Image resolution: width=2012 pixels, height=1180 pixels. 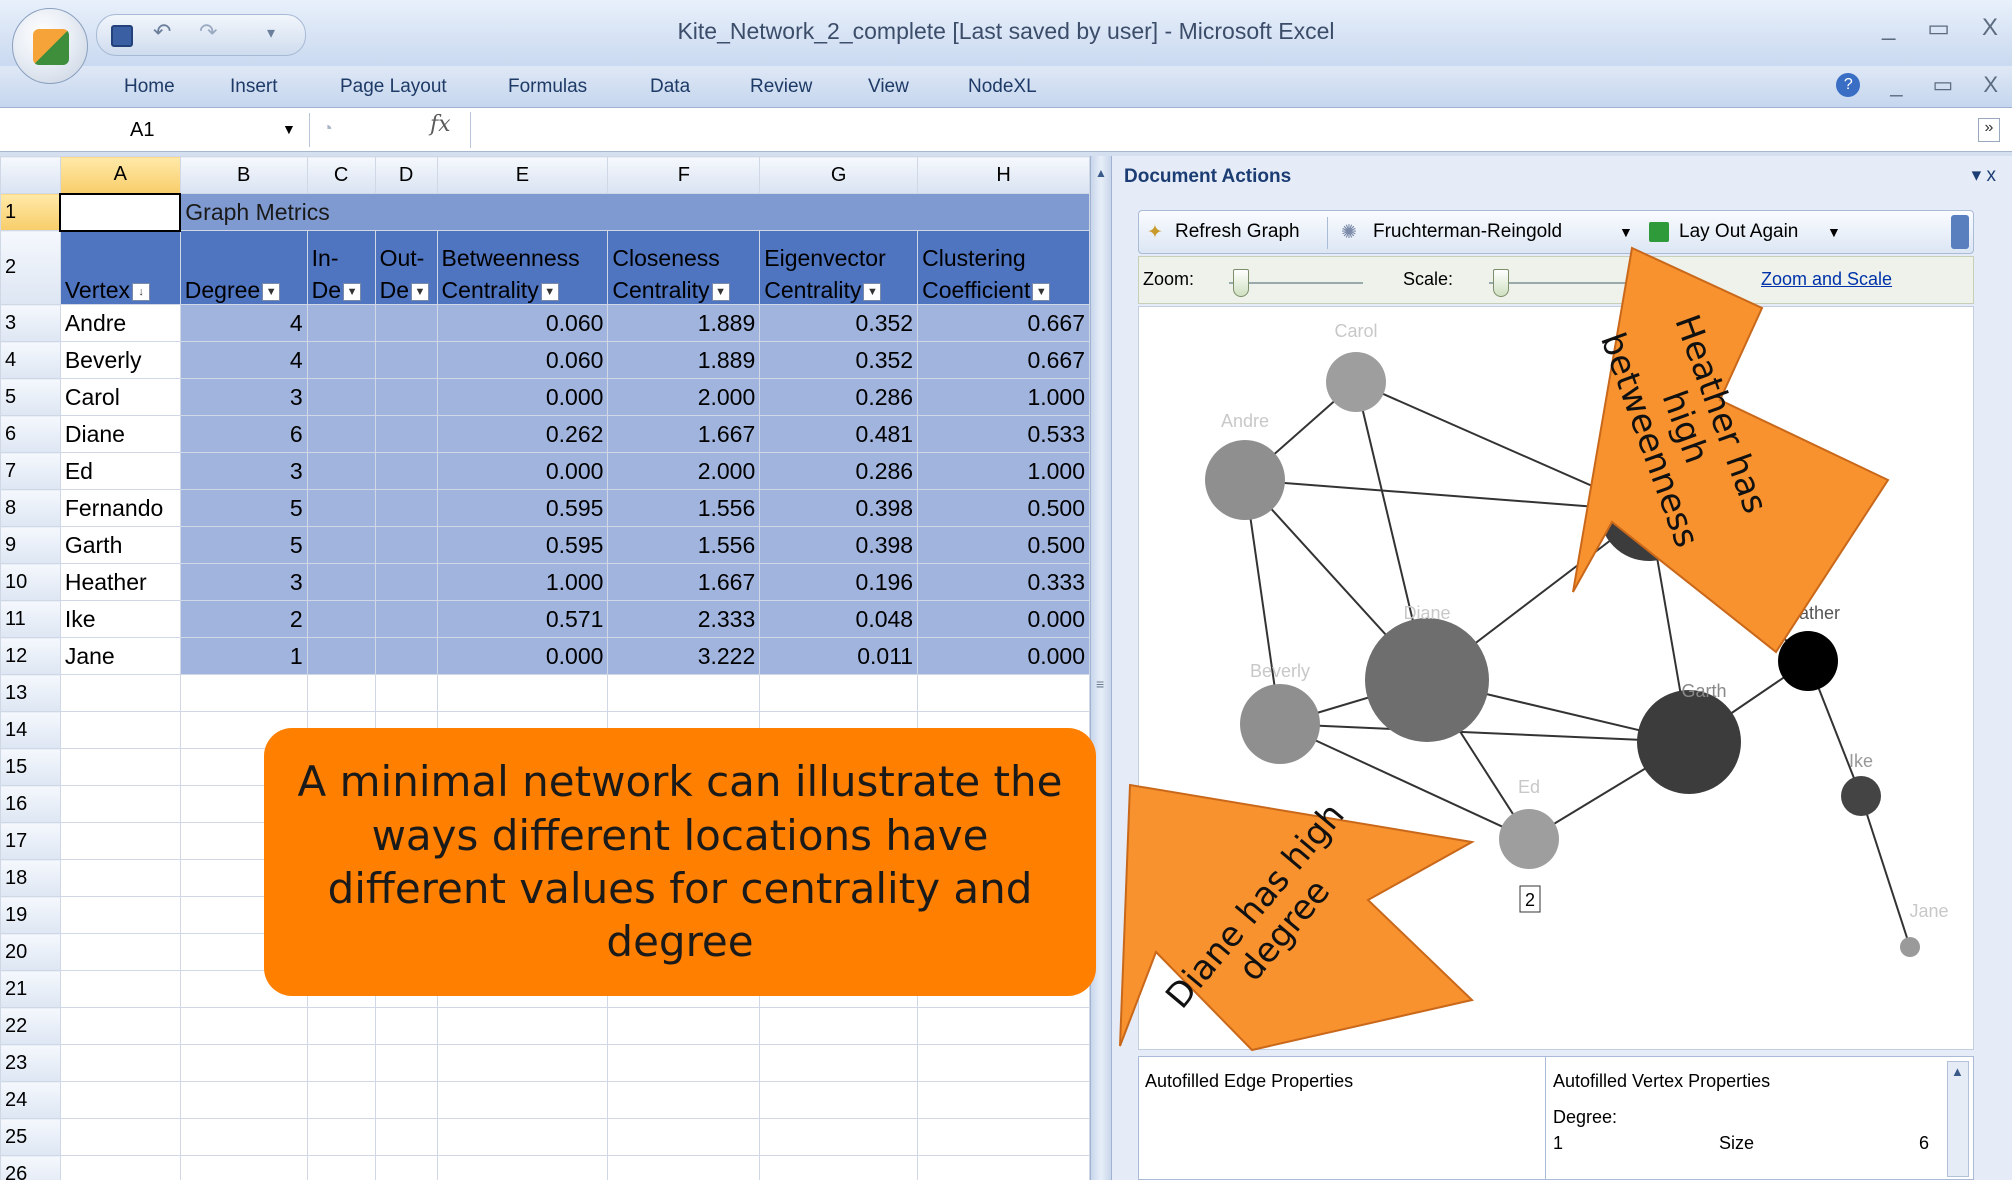 I want to click on table-cell: Andre, so click(x=120, y=323).